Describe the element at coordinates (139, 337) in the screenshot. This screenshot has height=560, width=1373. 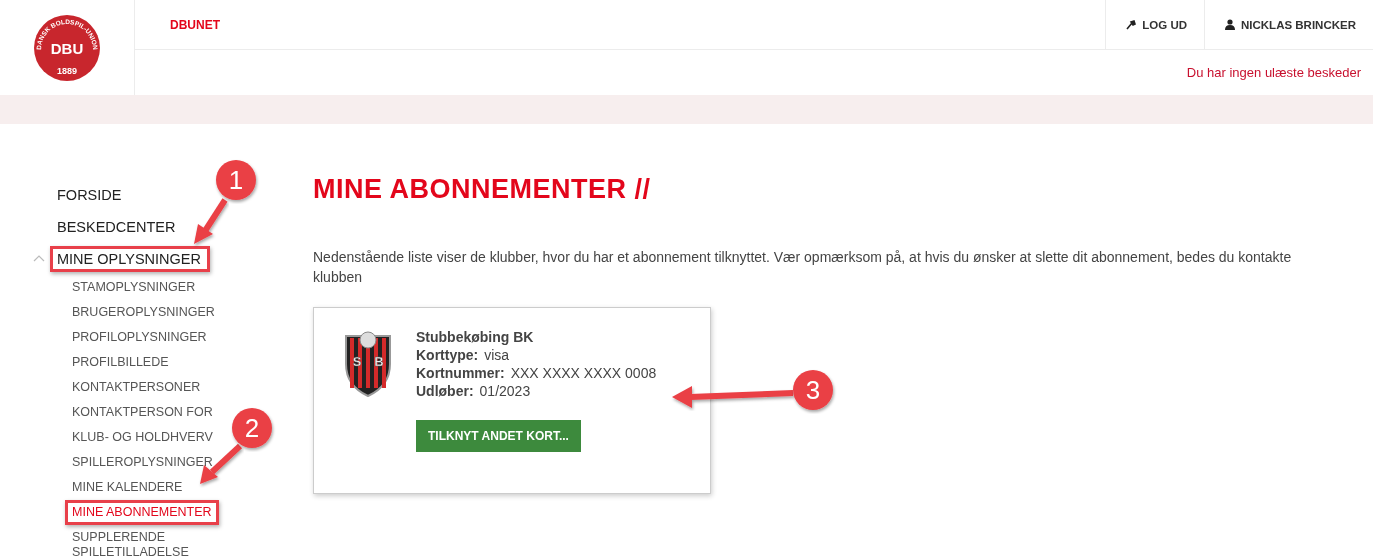
I see `nav-subitem: PROFILOPLYSNINGER` at that location.